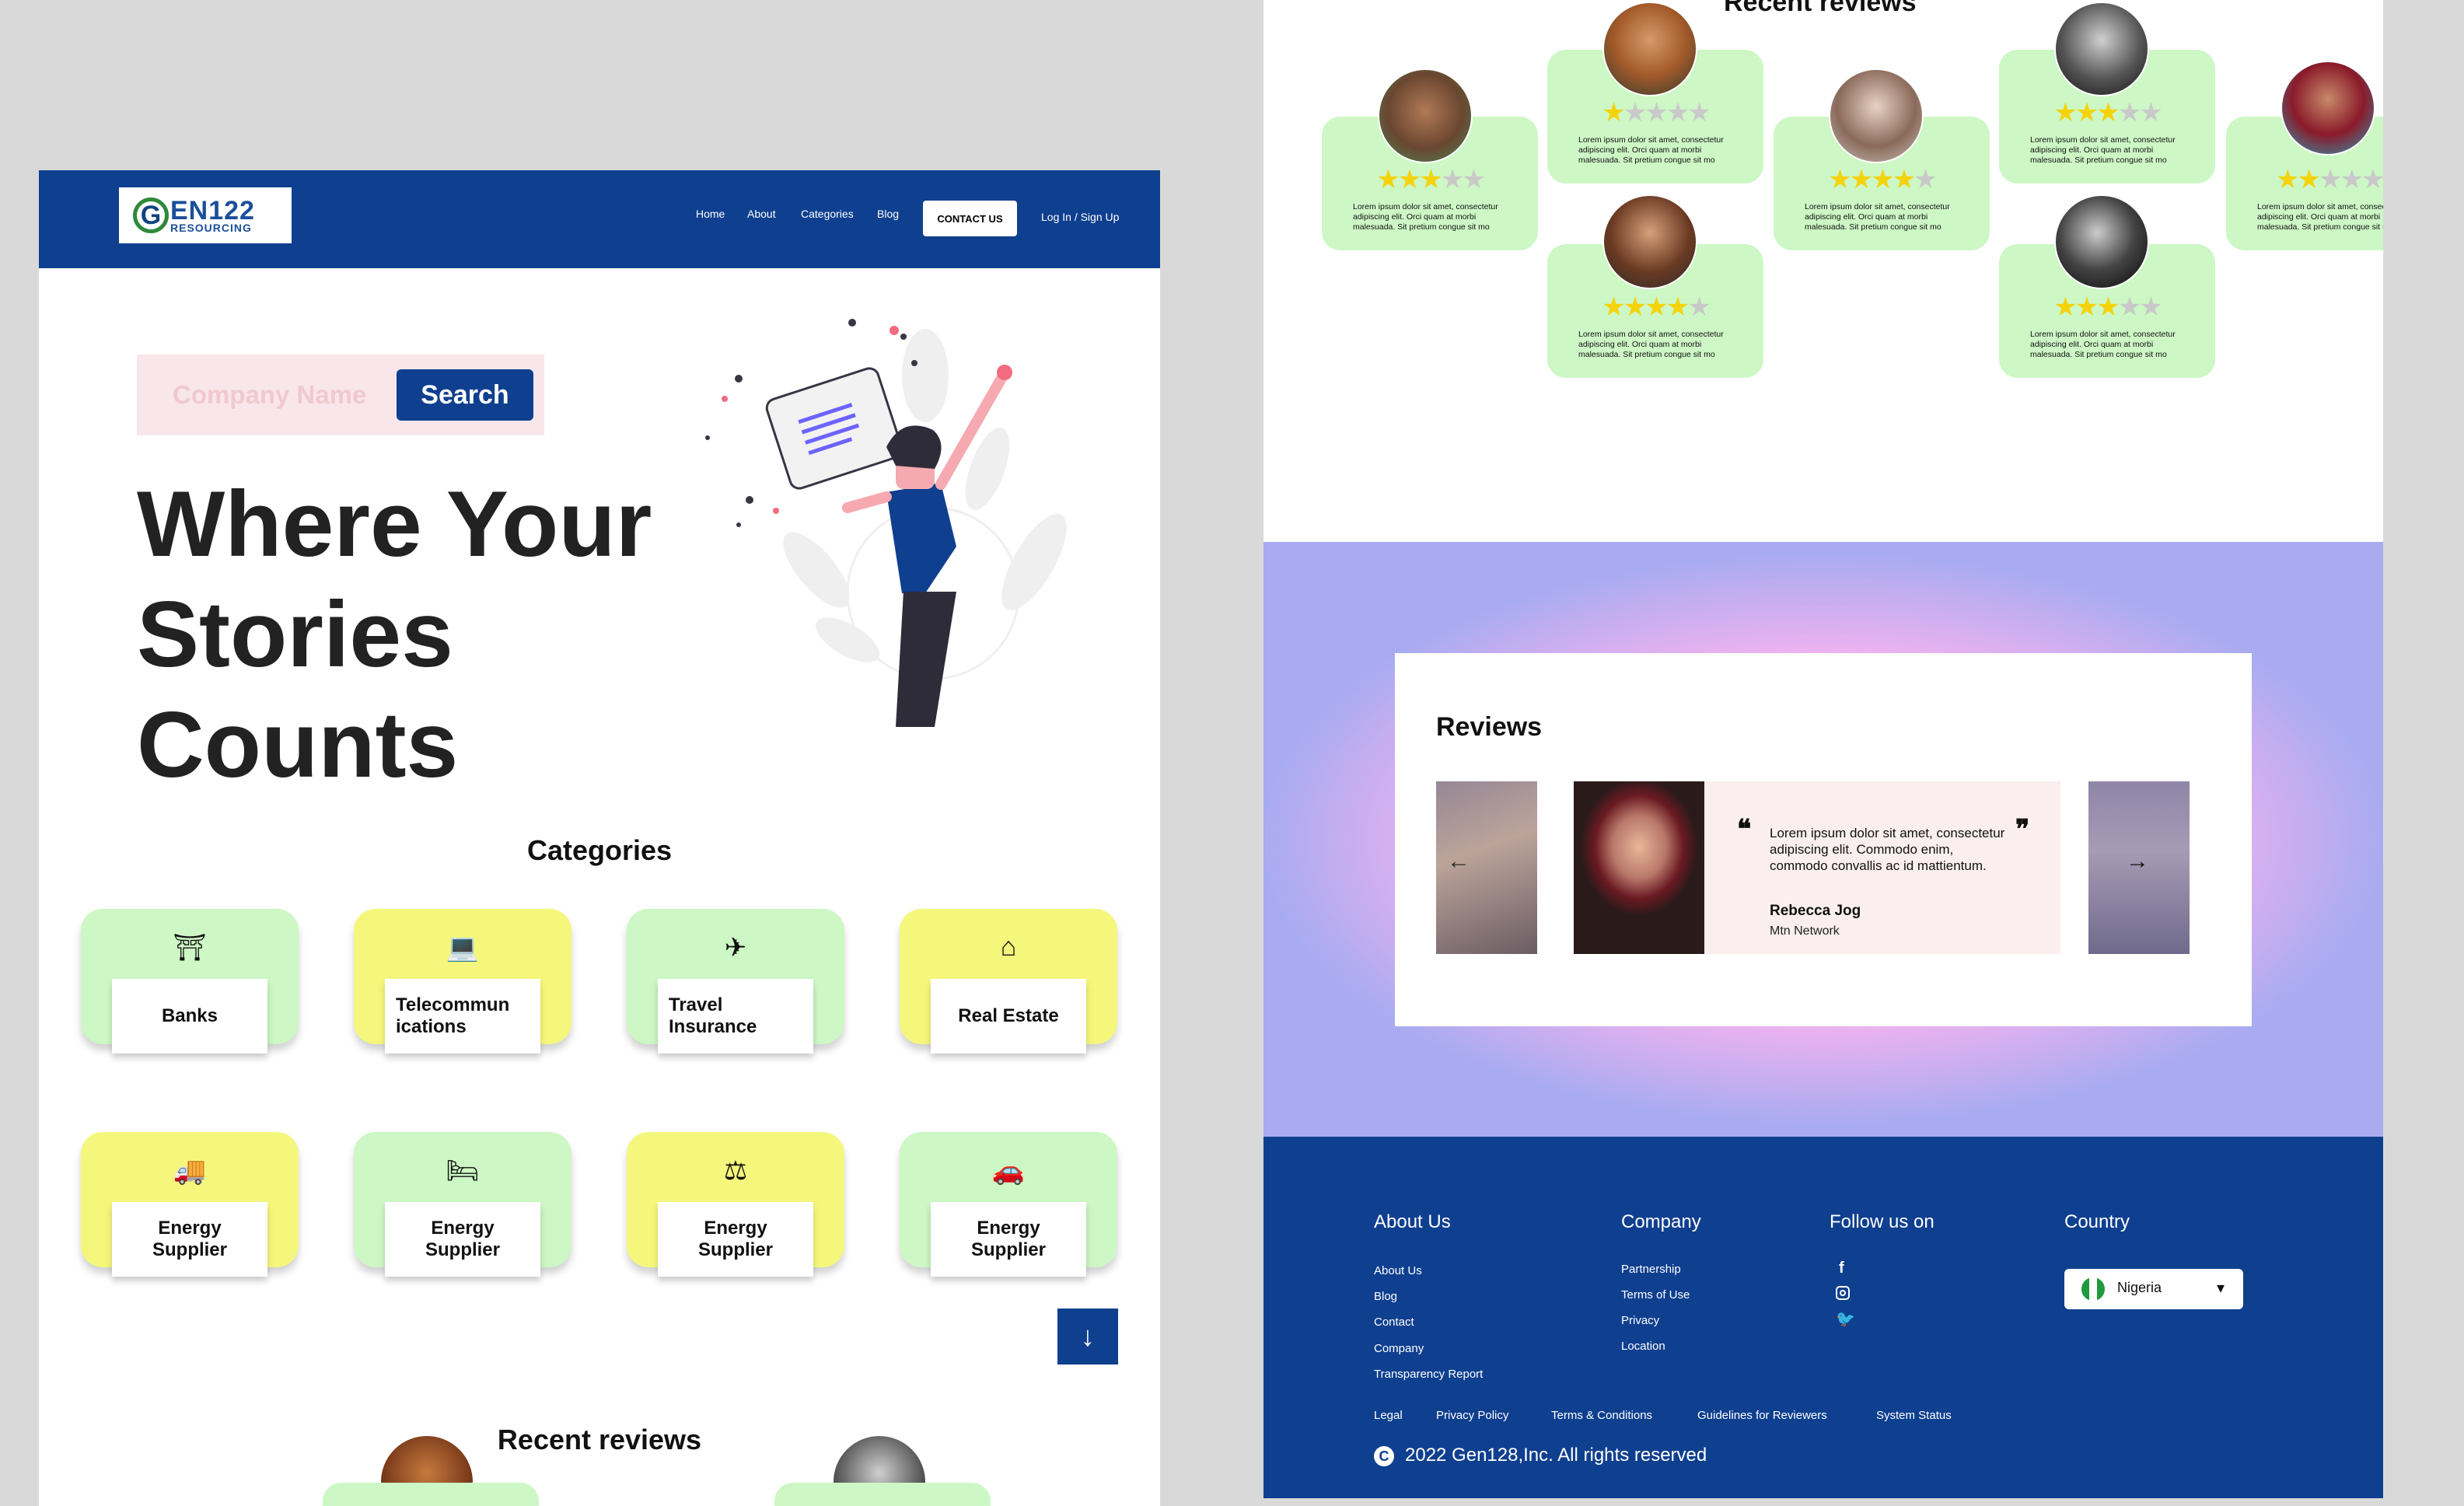 The width and height of the screenshot is (2464, 1506). What do you see at coordinates (1009, 1204) in the screenshot?
I see `category-card-energy-supplier-4: 🚗 Energy Supplier` at bounding box center [1009, 1204].